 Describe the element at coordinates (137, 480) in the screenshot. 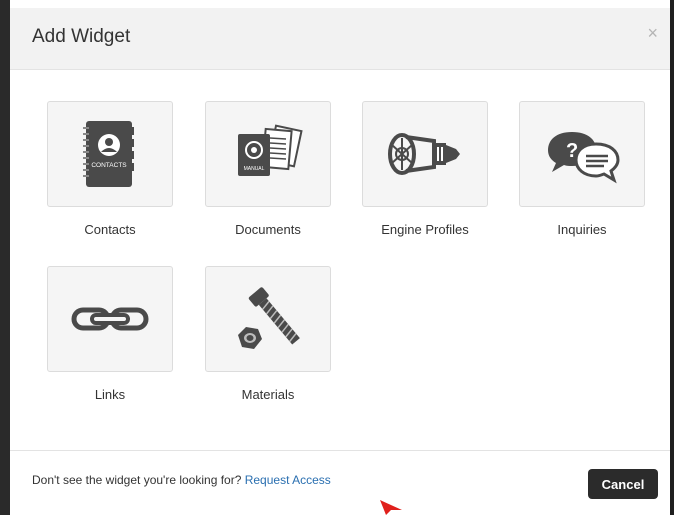

I see `footer-prompt: Don't see the widget you're looking for?` at that location.